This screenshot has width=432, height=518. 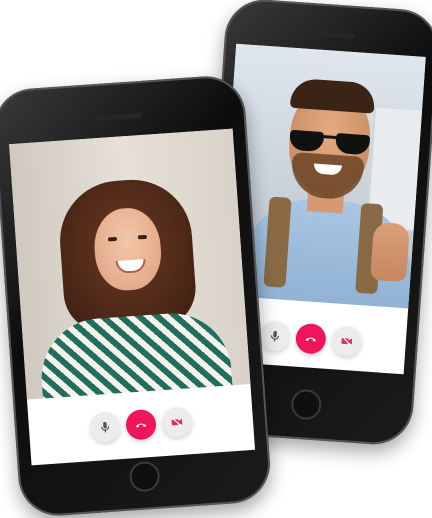 I want to click on right-eye, so click(x=142, y=237).